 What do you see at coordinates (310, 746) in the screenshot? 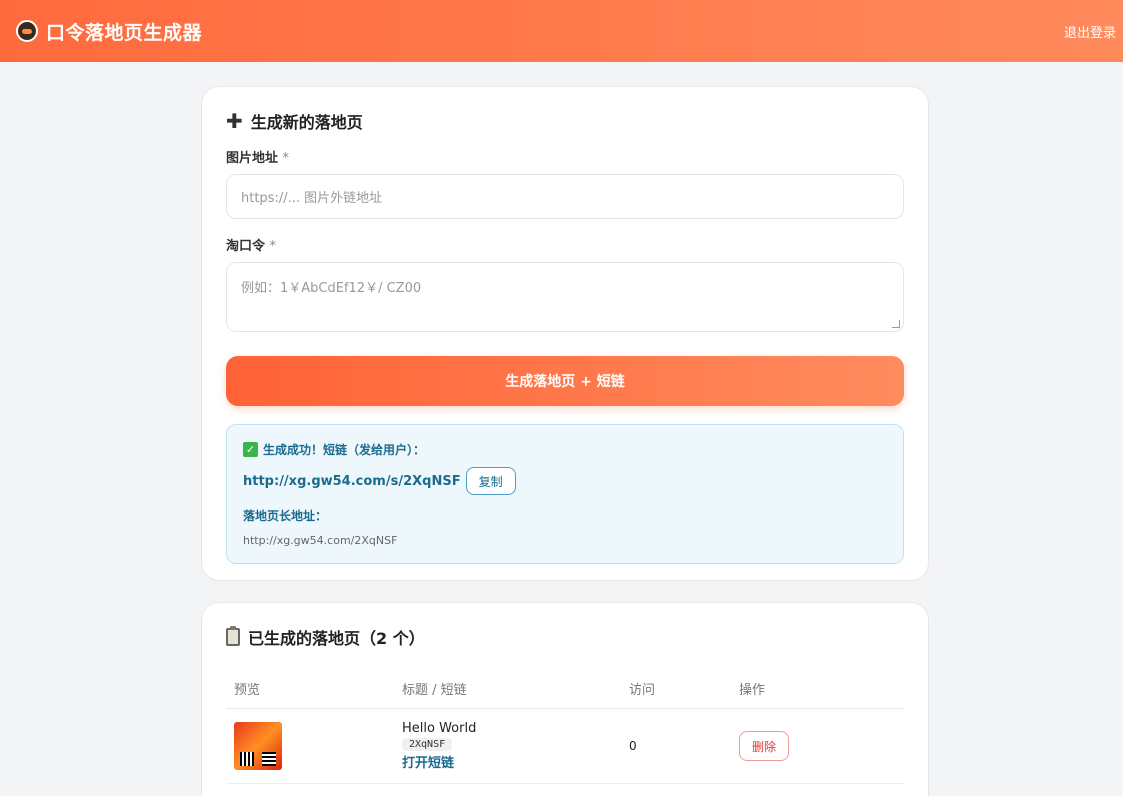
I see `preview-cell` at bounding box center [310, 746].